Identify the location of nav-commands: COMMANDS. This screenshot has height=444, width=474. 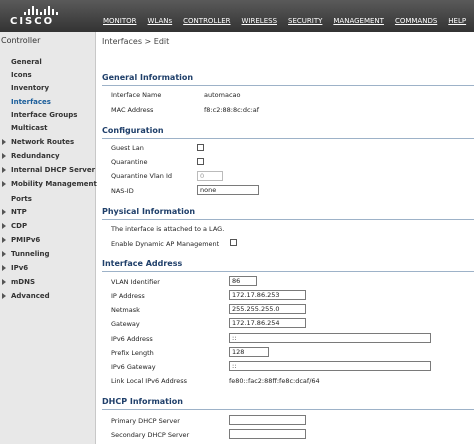
(416, 21).